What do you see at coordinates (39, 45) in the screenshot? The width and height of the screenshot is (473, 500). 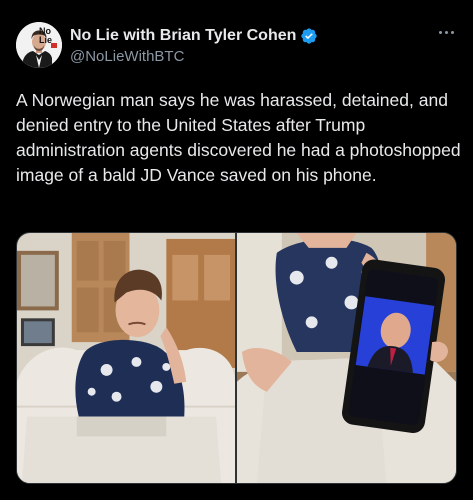 I see `avatar: No Lie` at bounding box center [39, 45].